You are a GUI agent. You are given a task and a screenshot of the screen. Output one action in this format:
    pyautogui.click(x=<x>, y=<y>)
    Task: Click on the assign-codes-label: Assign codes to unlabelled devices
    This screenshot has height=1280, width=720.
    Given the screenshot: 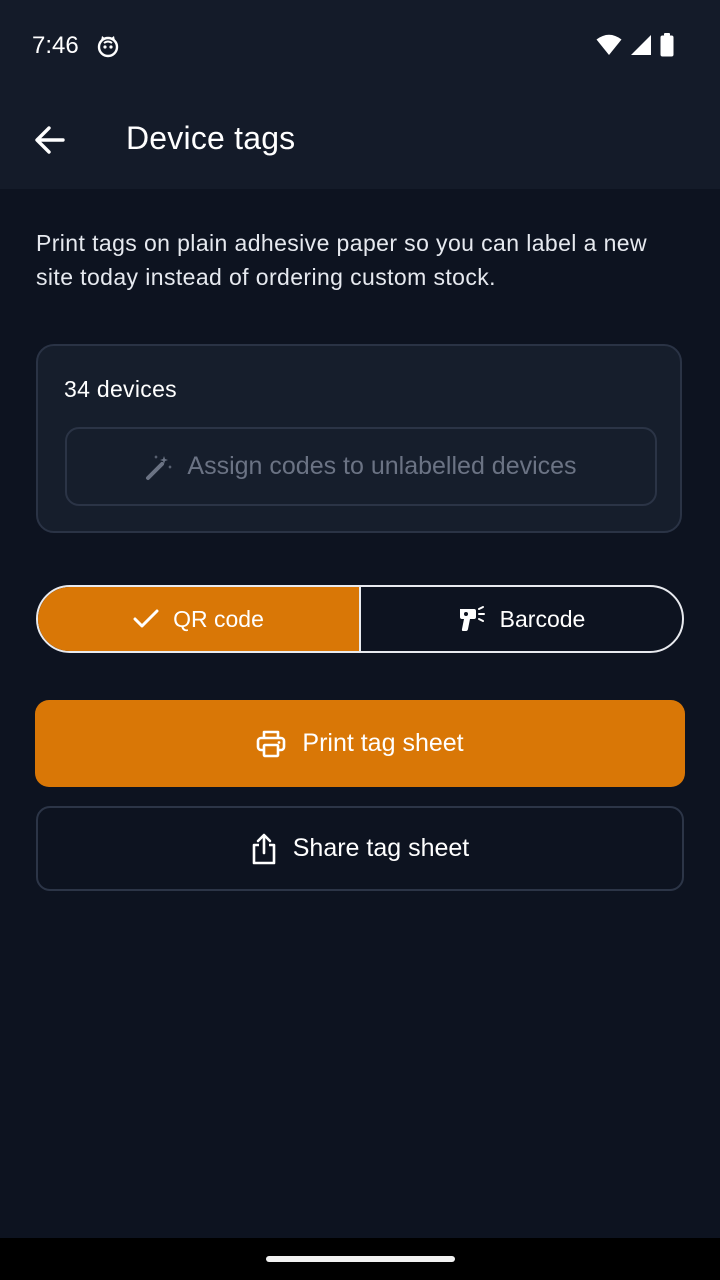 What is the action you would take?
    pyautogui.click(x=382, y=466)
    